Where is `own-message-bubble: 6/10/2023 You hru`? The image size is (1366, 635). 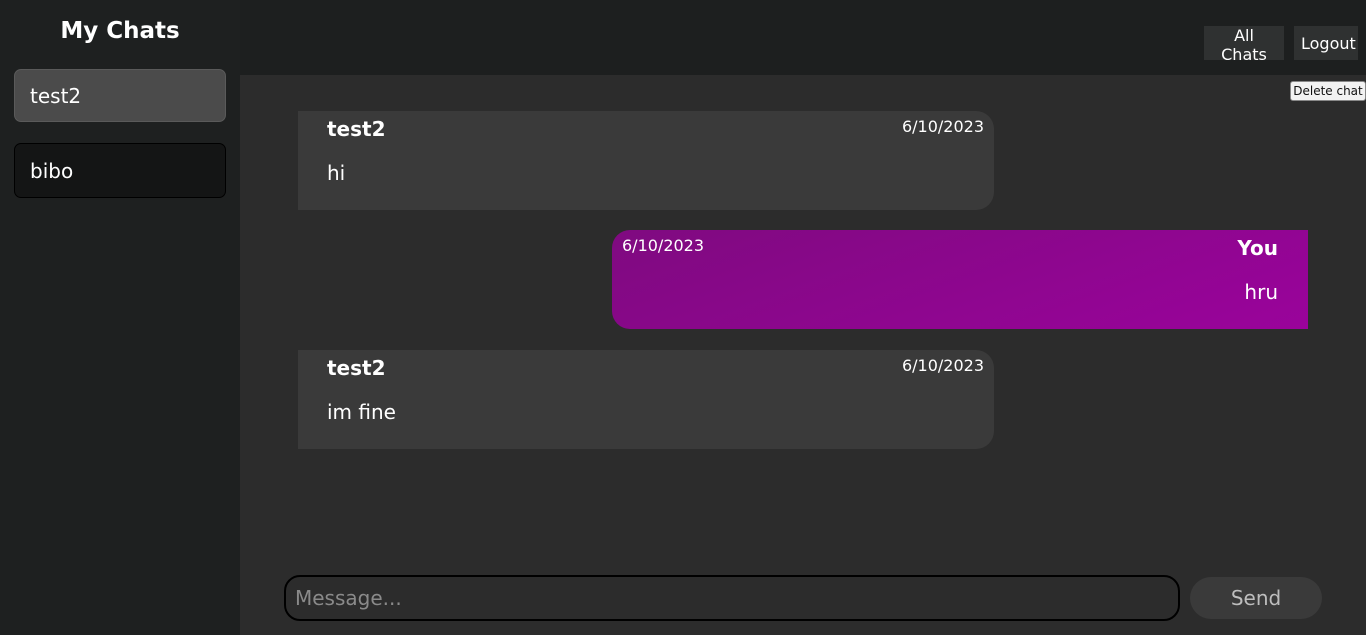
own-message-bubble: 6/10/2023 You hru is located at coordinates (960, 279).